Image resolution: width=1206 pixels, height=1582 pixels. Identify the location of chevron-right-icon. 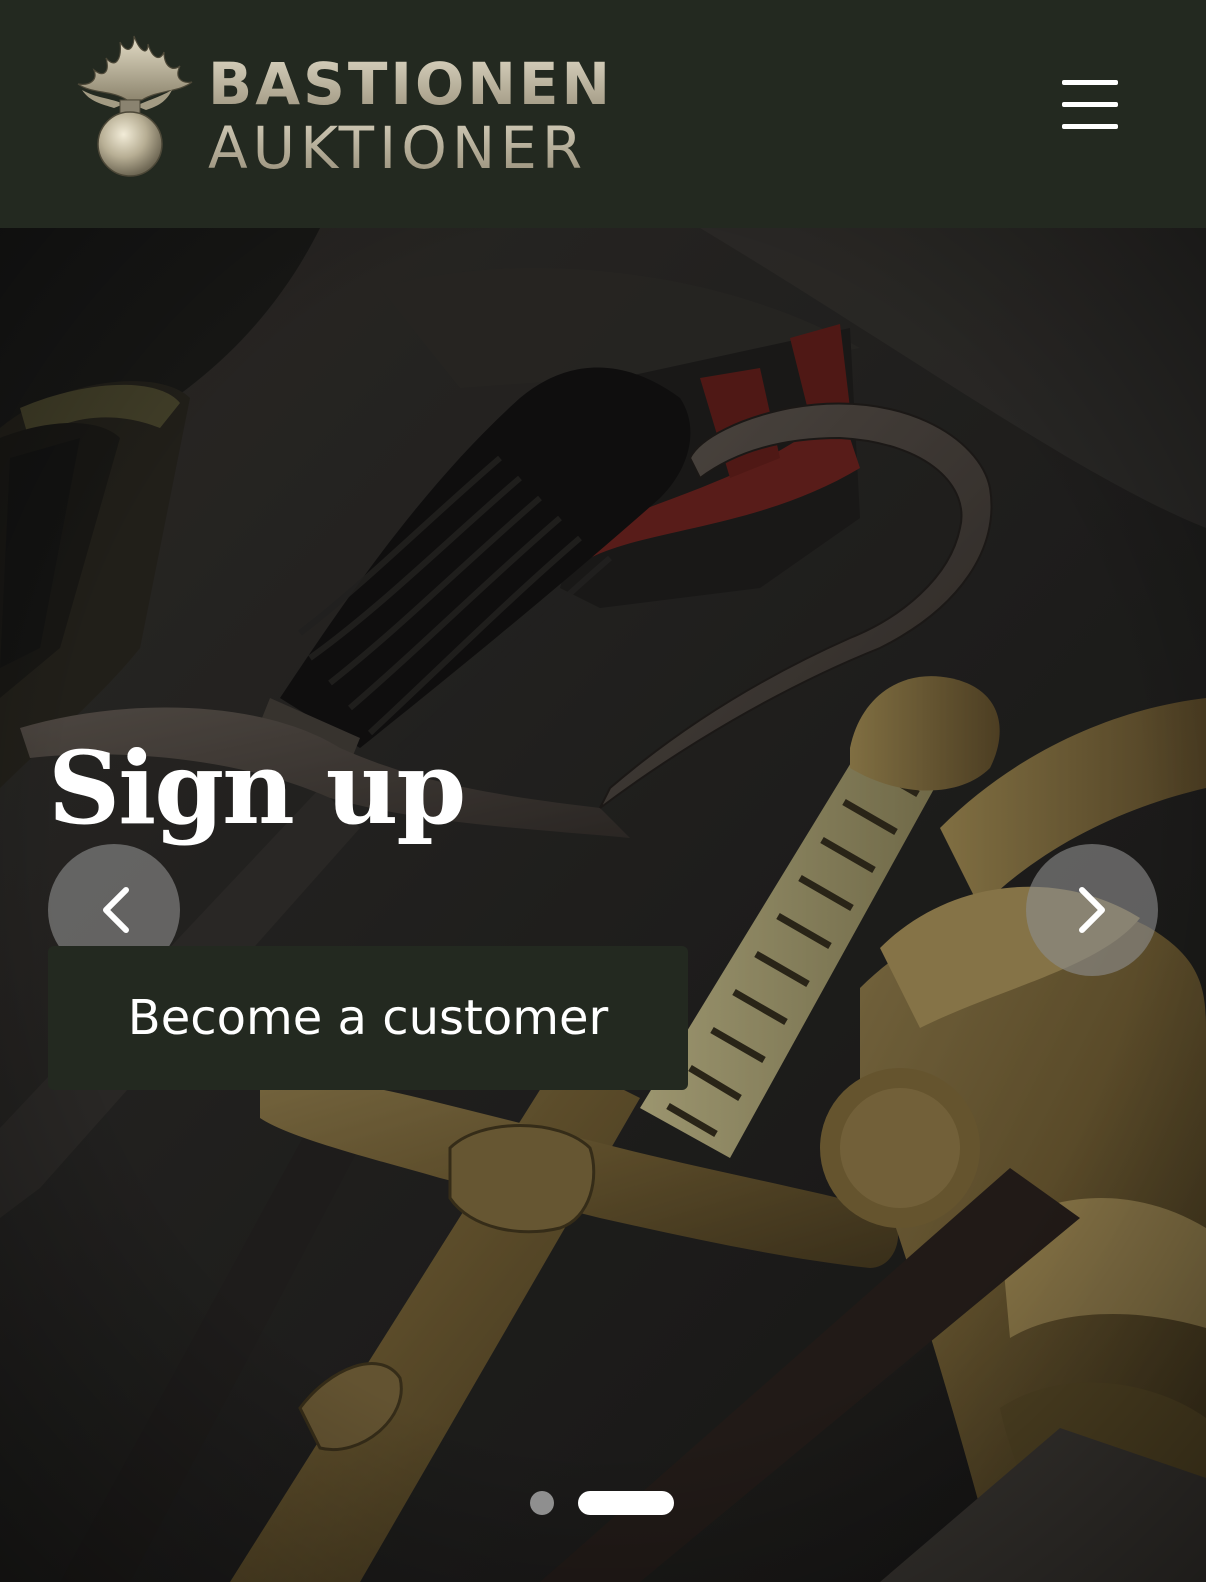
(1092, 910).